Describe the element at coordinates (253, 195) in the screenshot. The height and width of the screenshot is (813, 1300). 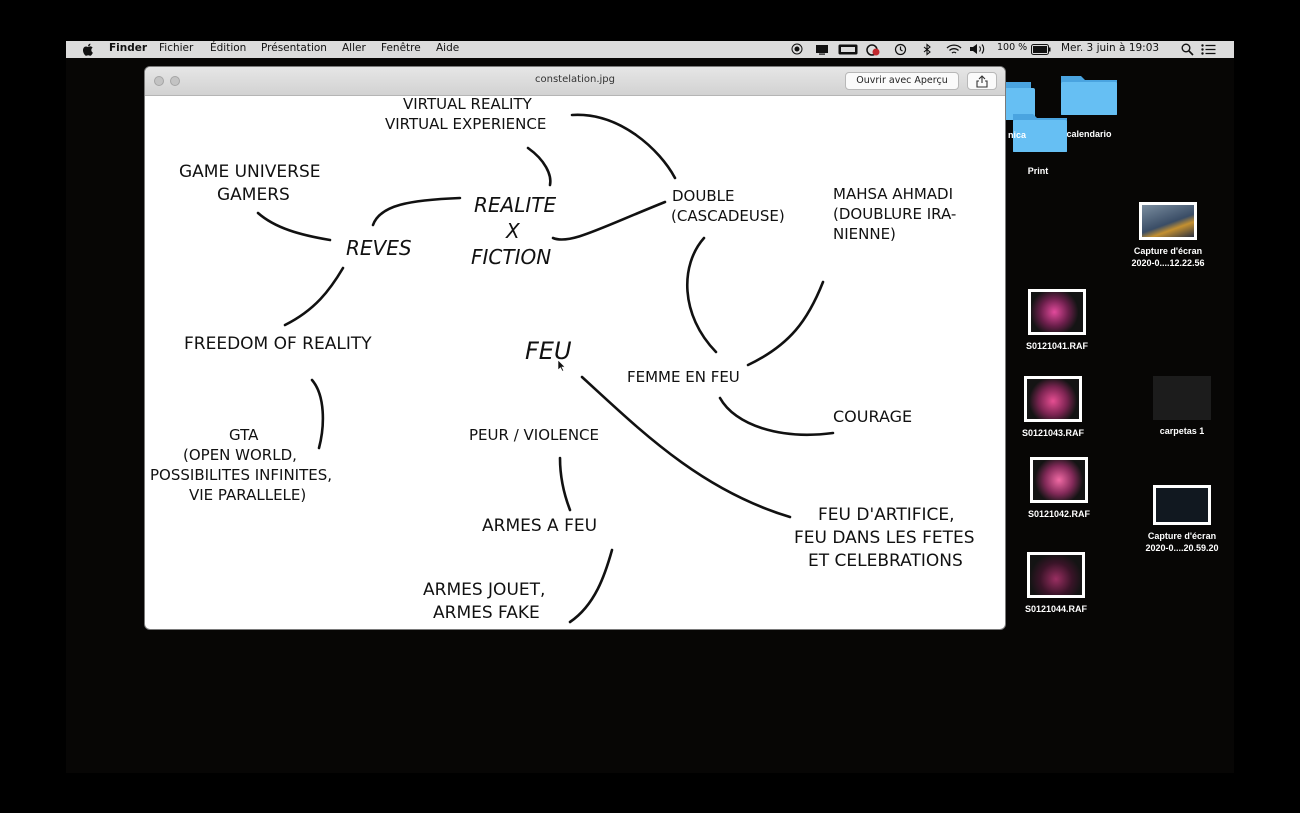
I see `word-gamers: GAMERS` at that location.